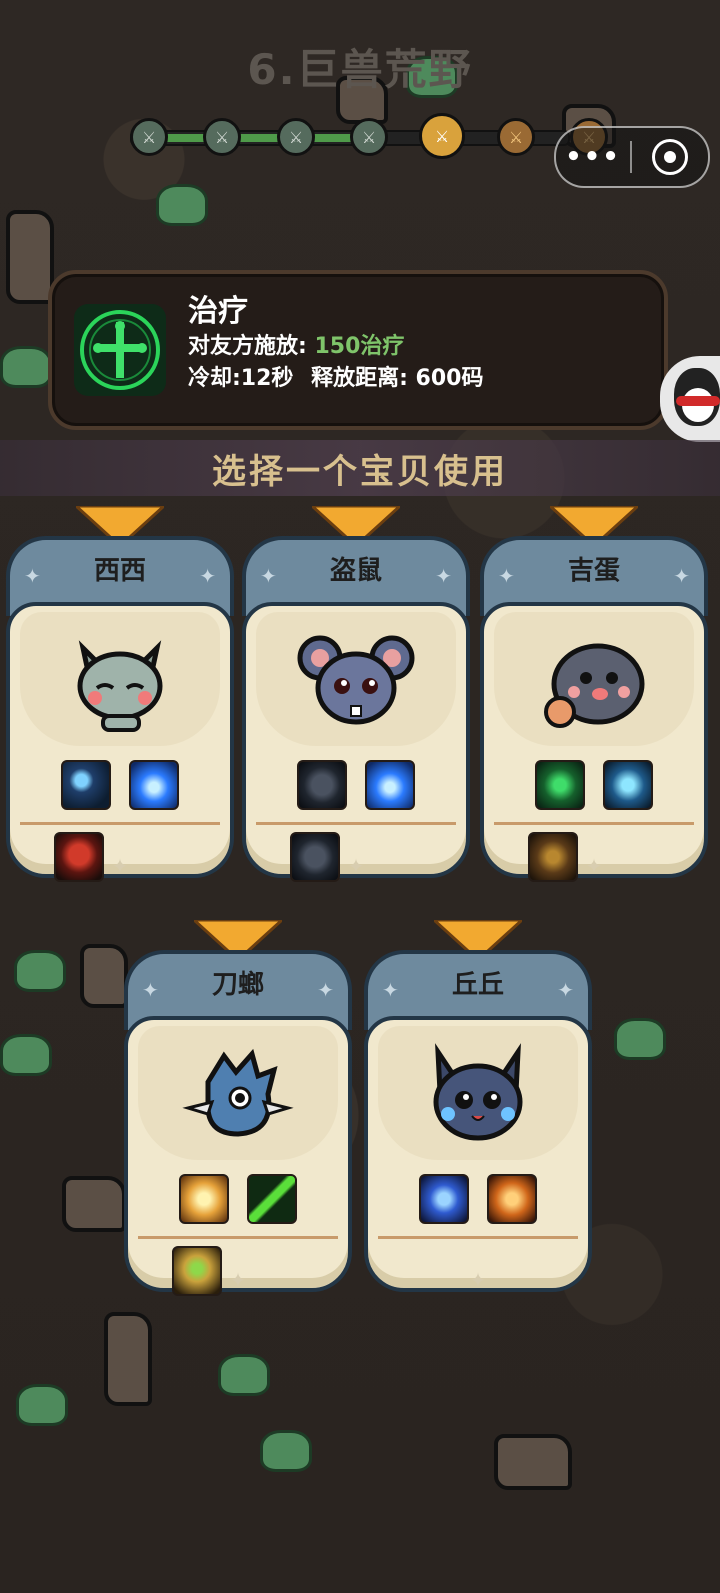  I want to click on stage-node-future-icon: ⚔, so click(516, 137).